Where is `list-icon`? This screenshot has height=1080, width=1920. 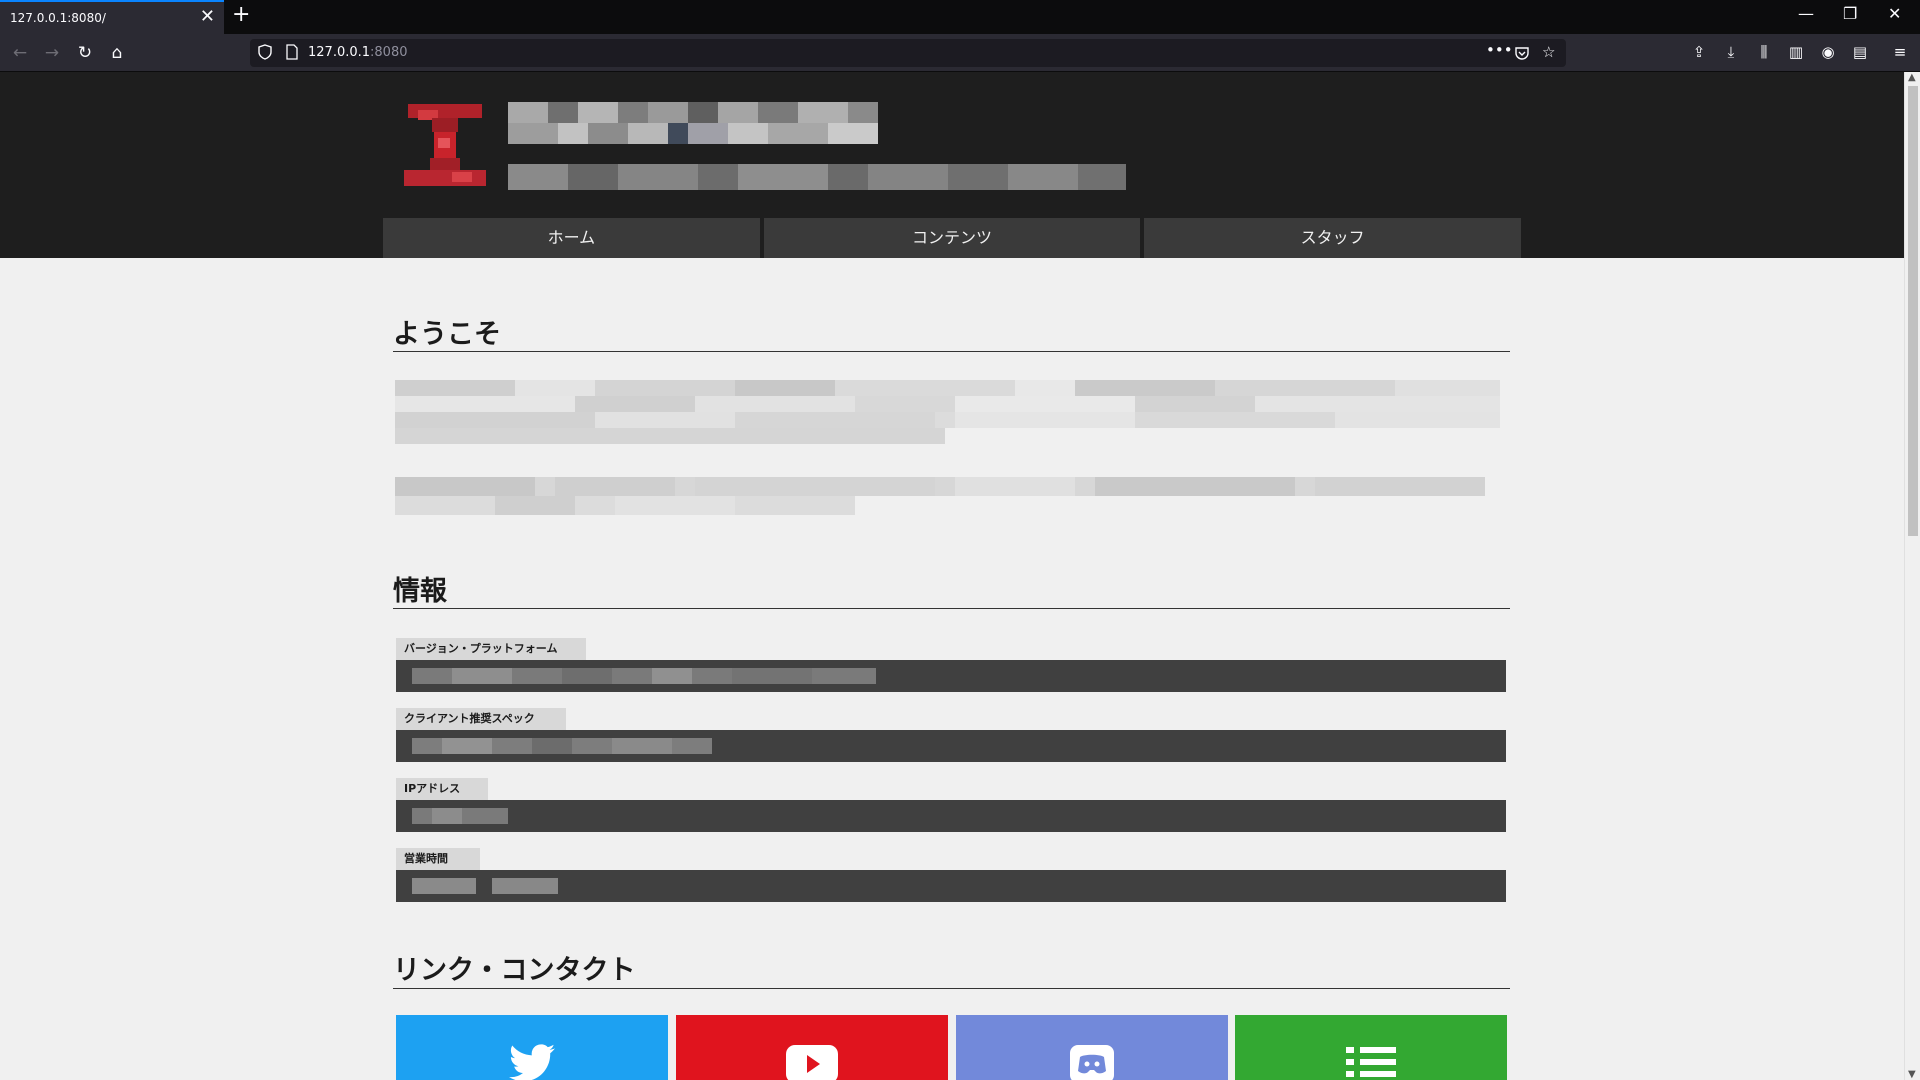
list-icon is located at coordinates (1371, 1062).